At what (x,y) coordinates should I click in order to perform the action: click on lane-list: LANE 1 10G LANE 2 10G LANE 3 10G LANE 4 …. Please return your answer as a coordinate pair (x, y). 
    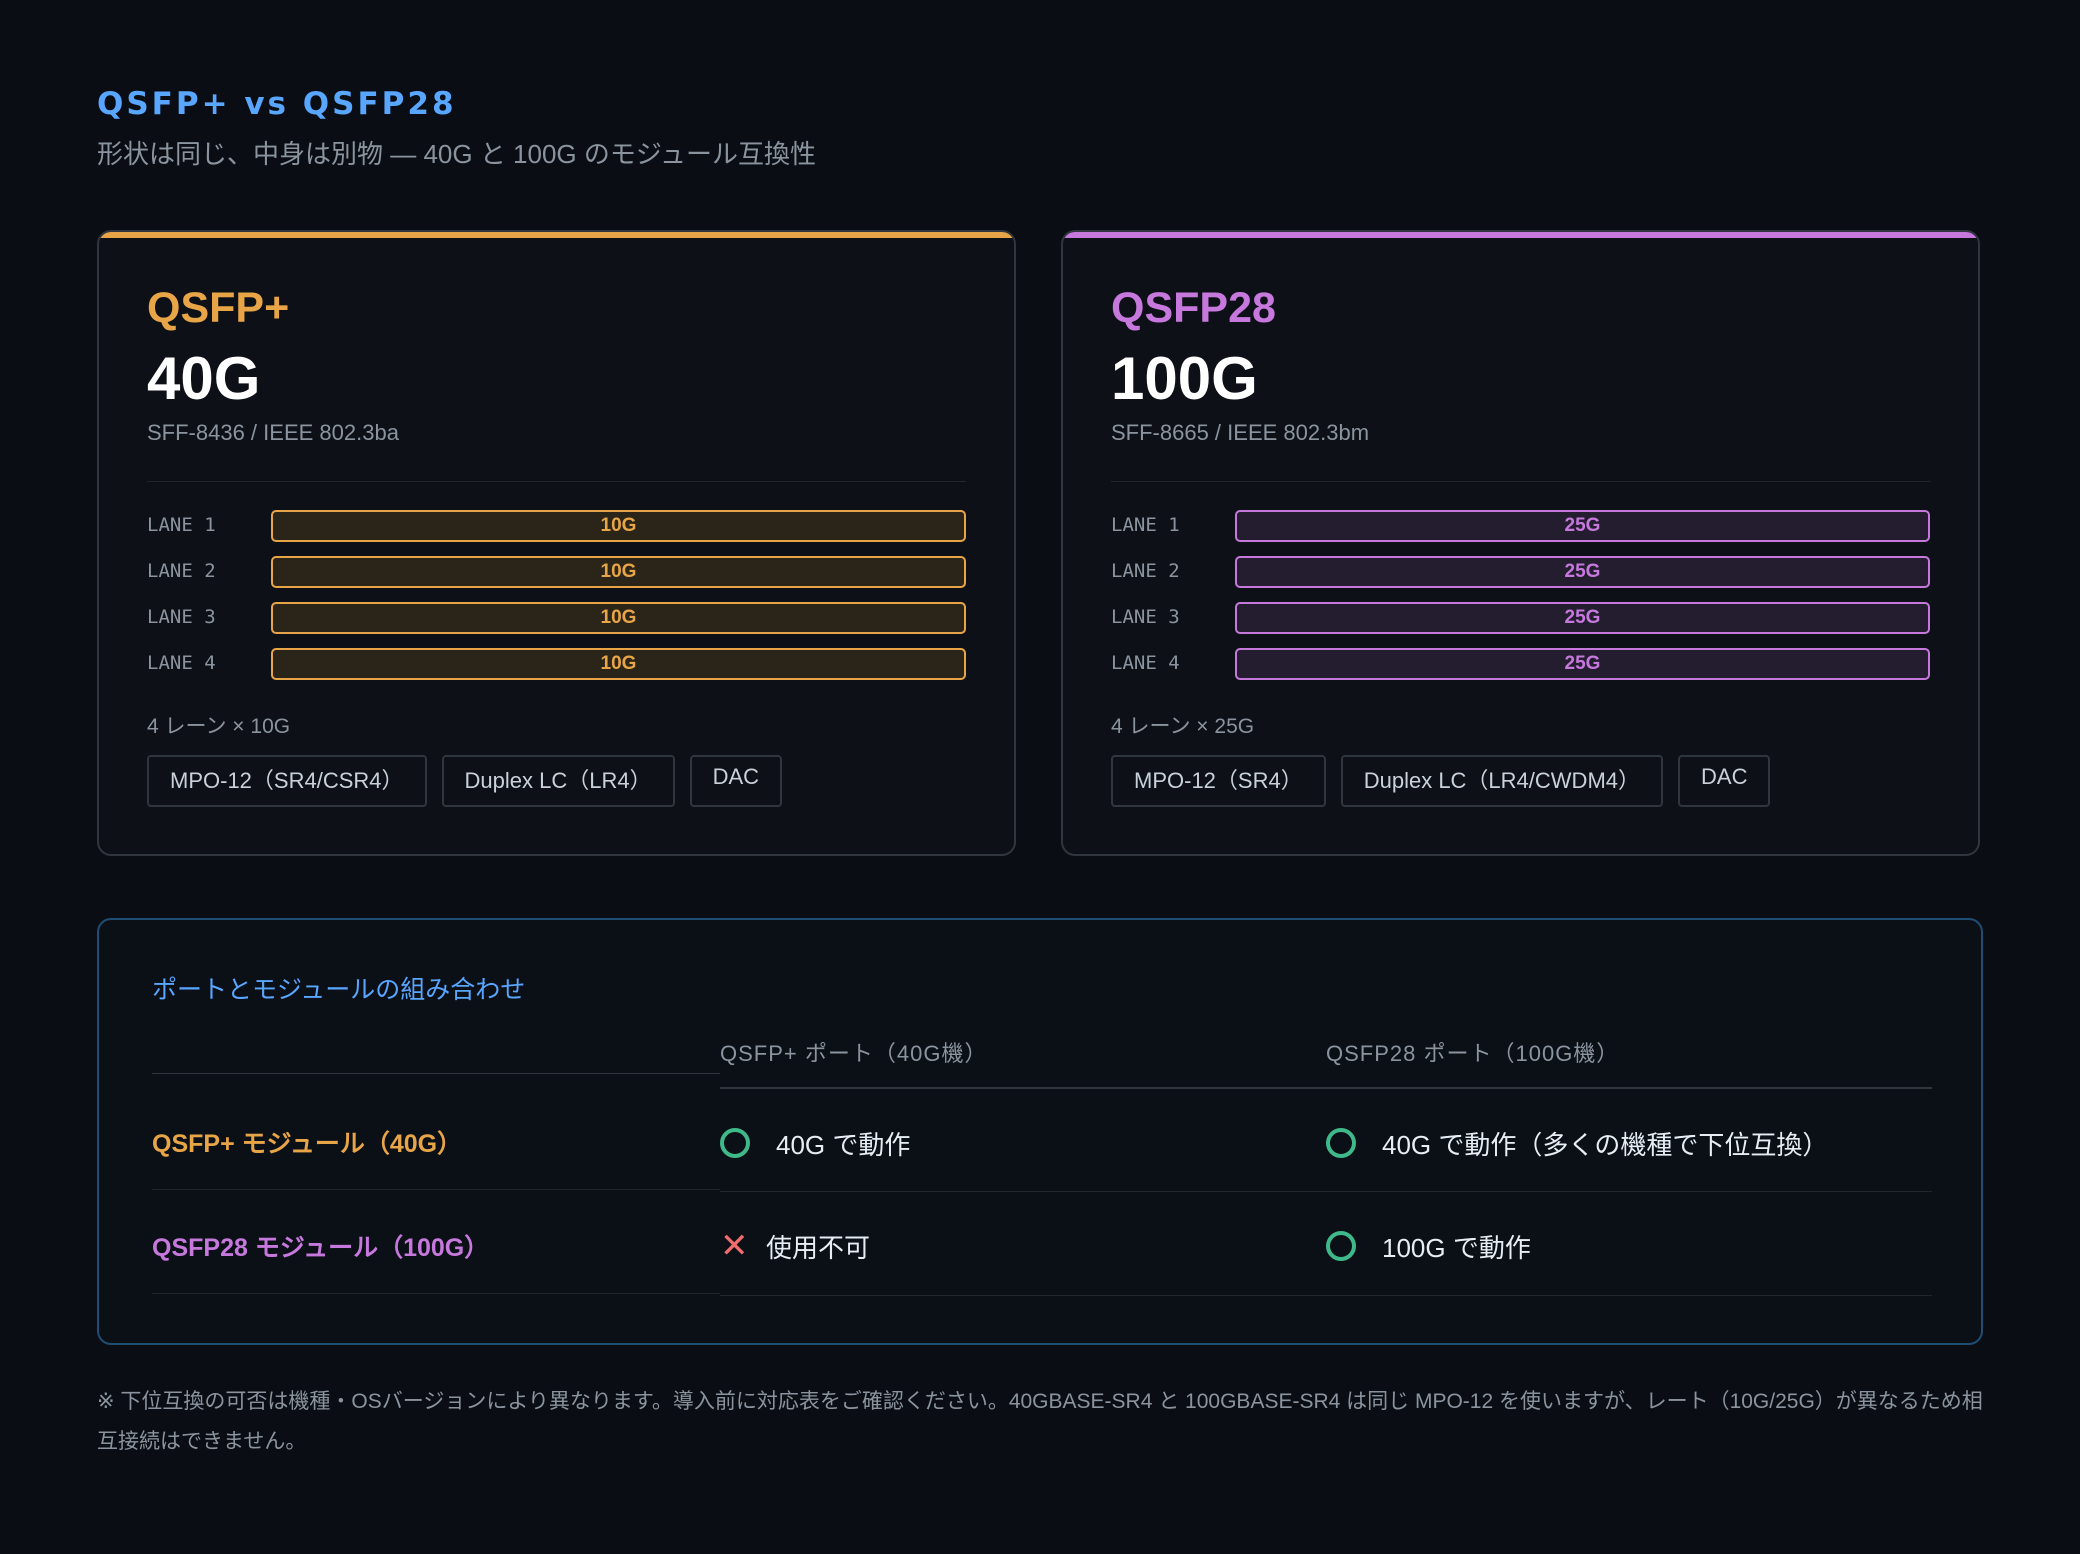
    Looking at the image, I should click on (556, 602).